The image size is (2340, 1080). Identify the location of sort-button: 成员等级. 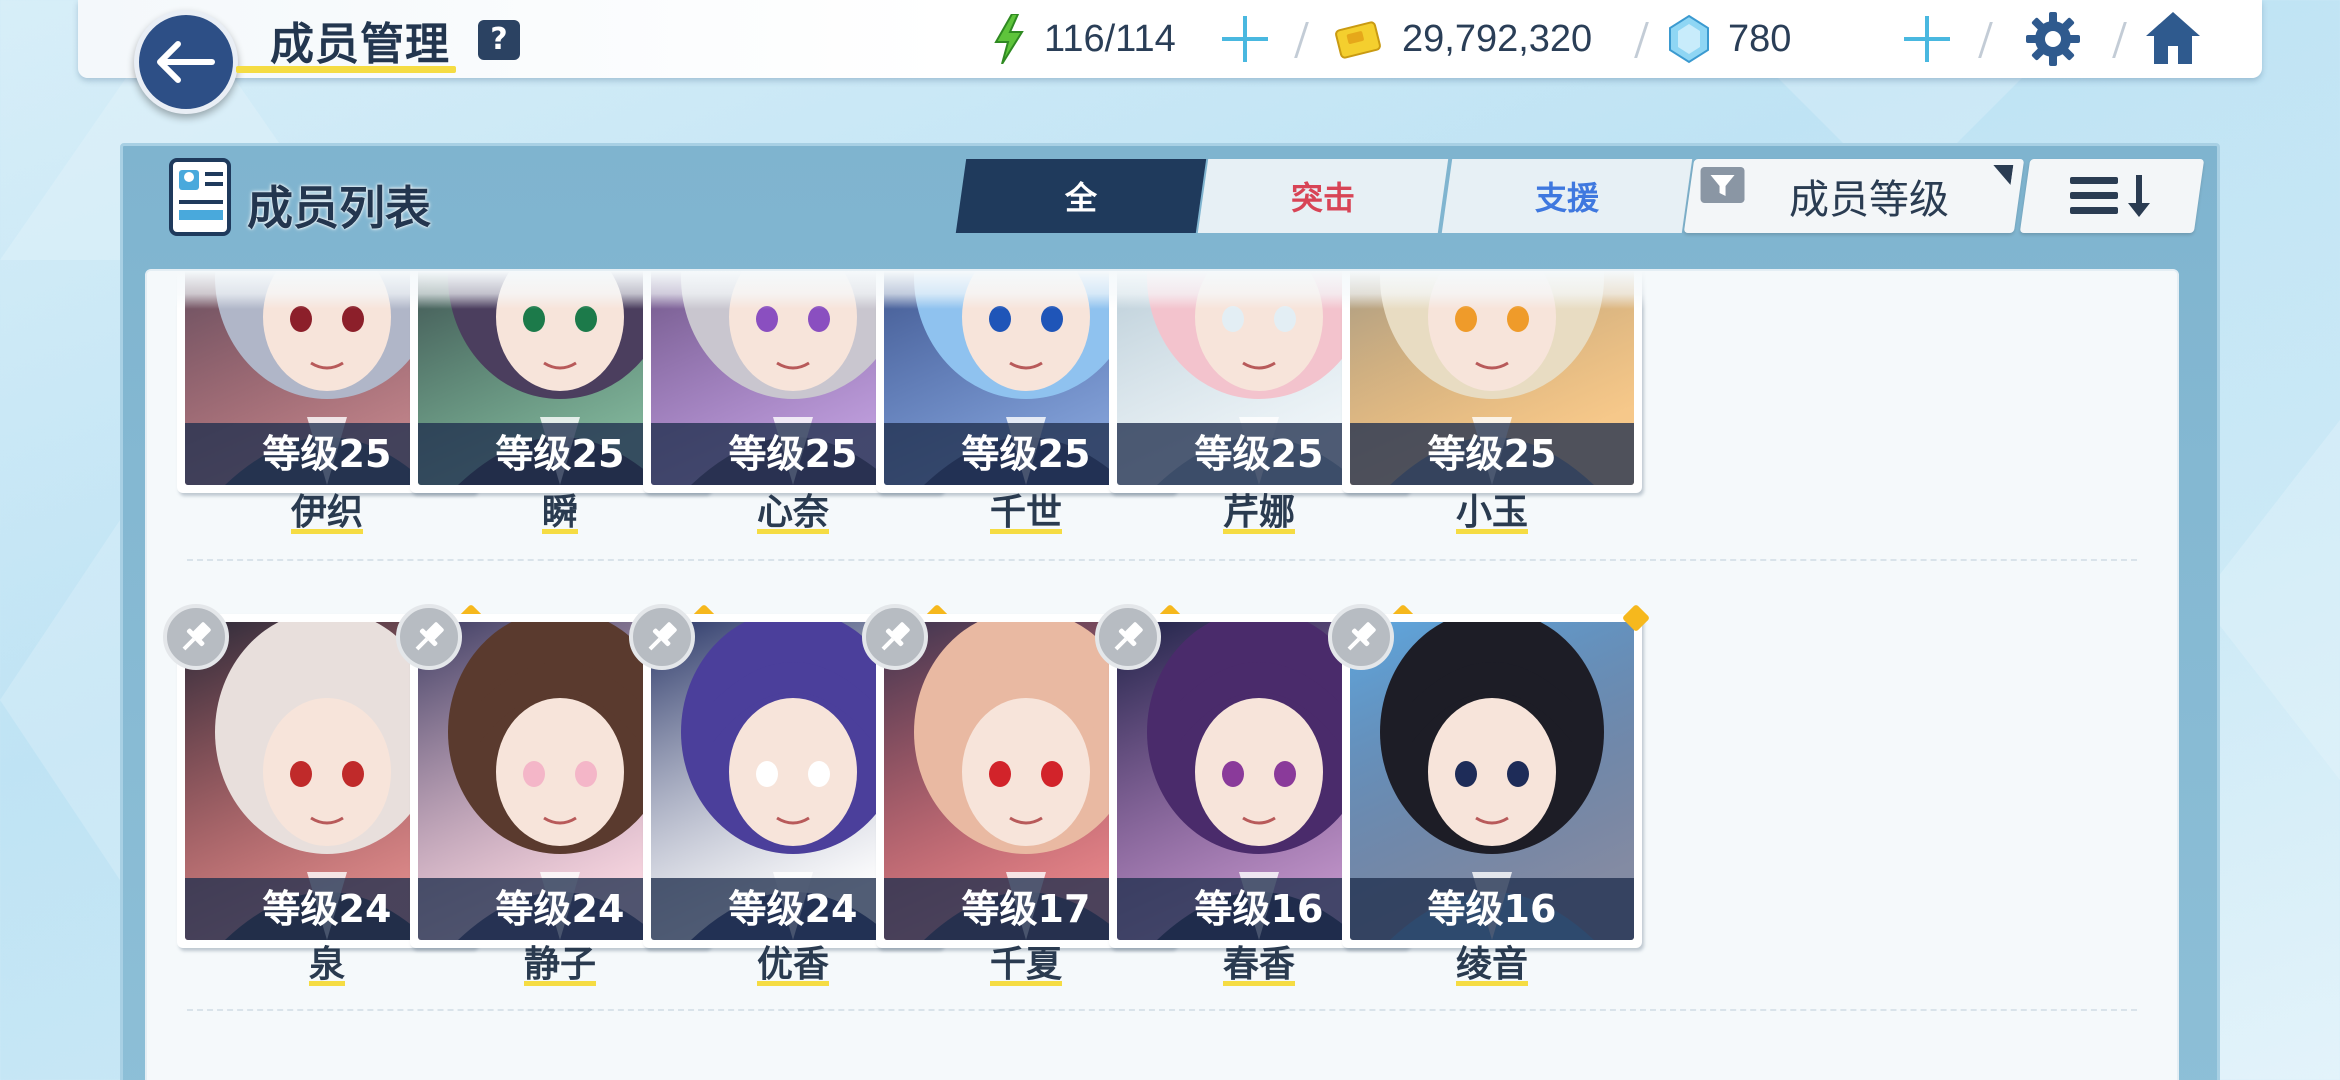
(1854, 196).